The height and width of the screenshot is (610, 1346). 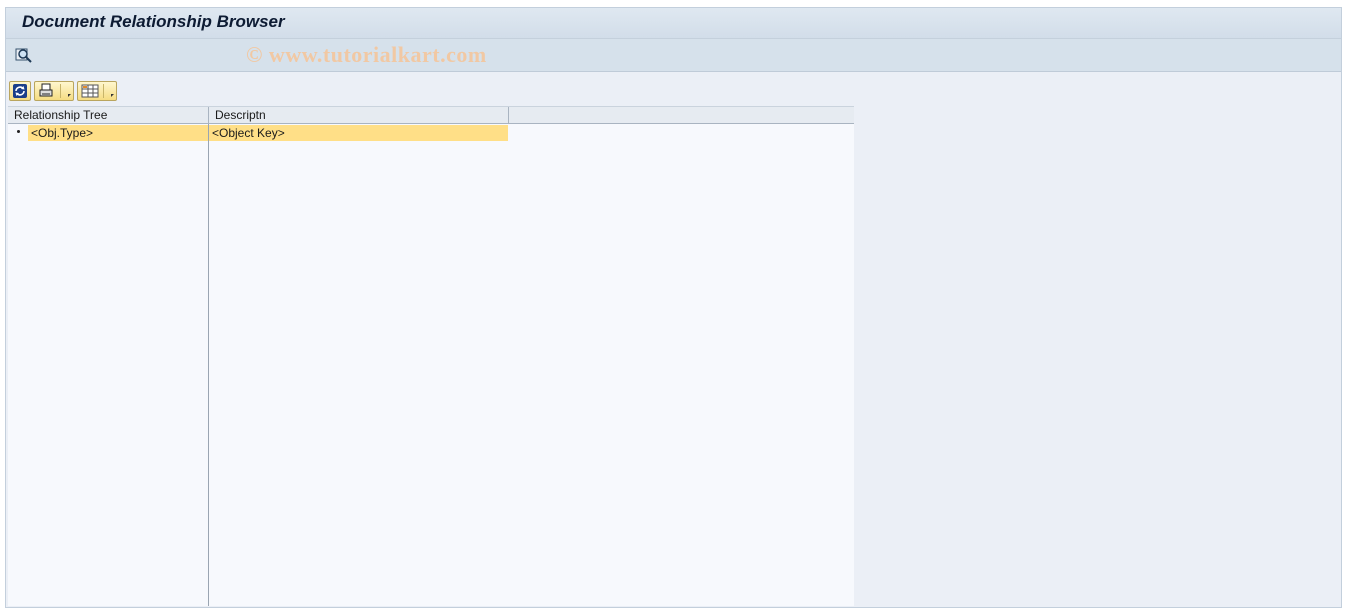 I want to click on layout-button, so click(x=97, y=91).